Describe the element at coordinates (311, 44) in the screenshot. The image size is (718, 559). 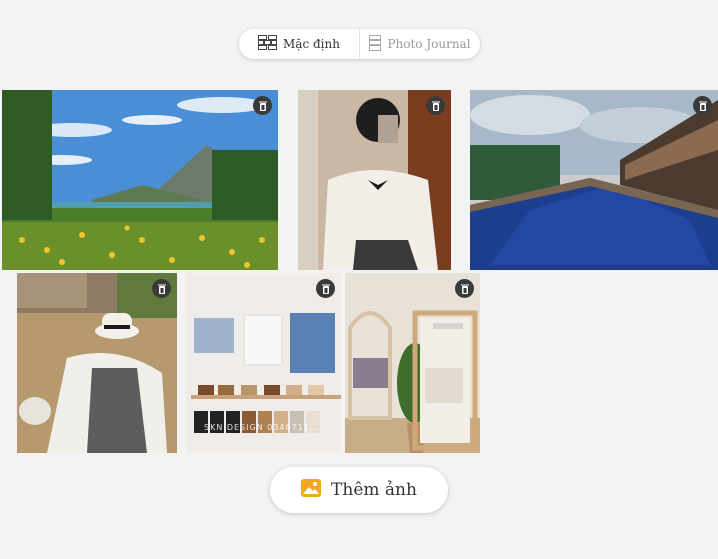
I see `layout-default-label: Mặc định` at that location.